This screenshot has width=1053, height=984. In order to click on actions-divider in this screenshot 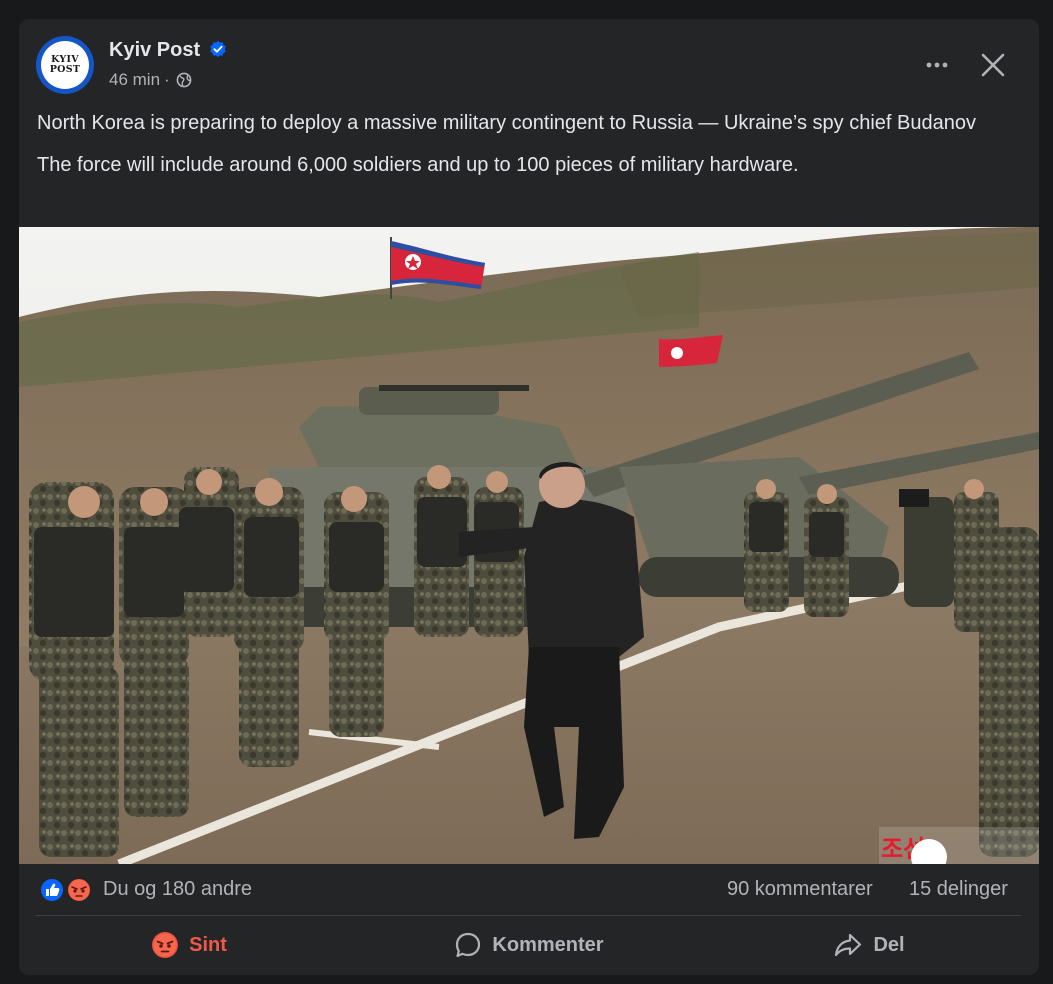, I will do `click(528, 915)`.